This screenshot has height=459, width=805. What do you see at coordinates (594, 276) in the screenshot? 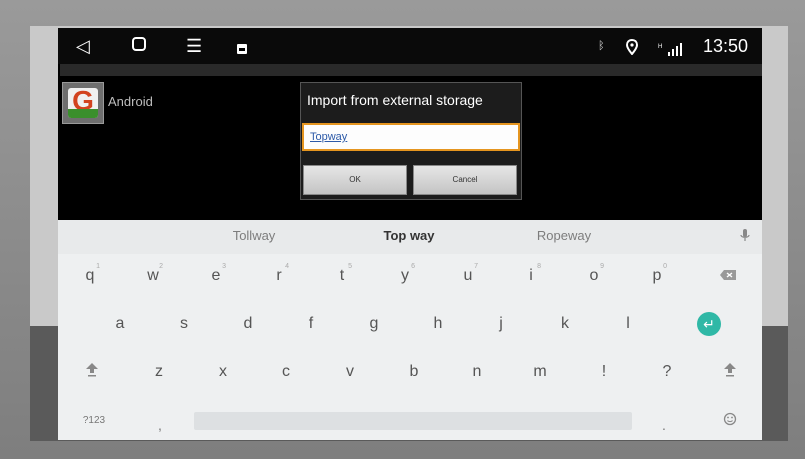
I see `key-o: o9` at bounding box center [594, 276].